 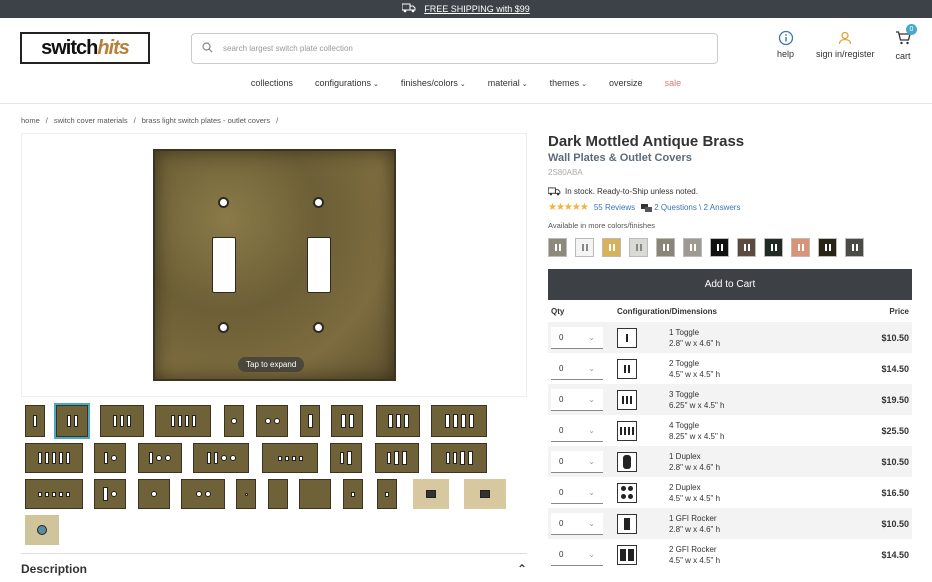 I want to click on swatch-slot, so click(x=559, y=247).